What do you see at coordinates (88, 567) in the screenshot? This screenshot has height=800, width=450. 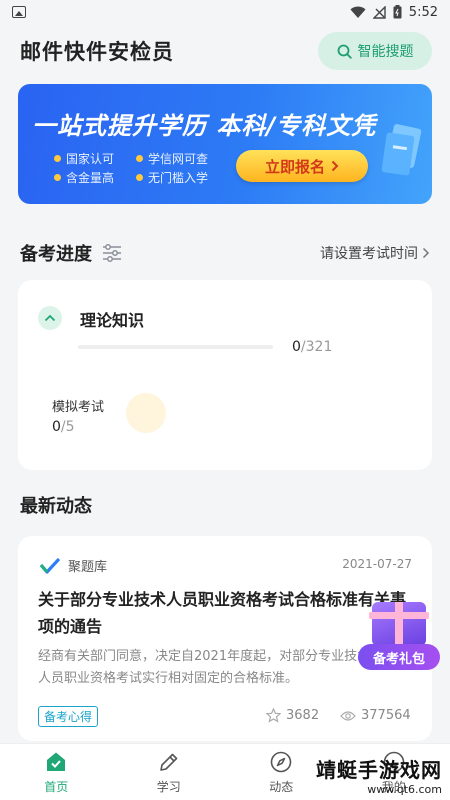 I see `news-source-label: 聚题库` at bounding box center [88, 567].